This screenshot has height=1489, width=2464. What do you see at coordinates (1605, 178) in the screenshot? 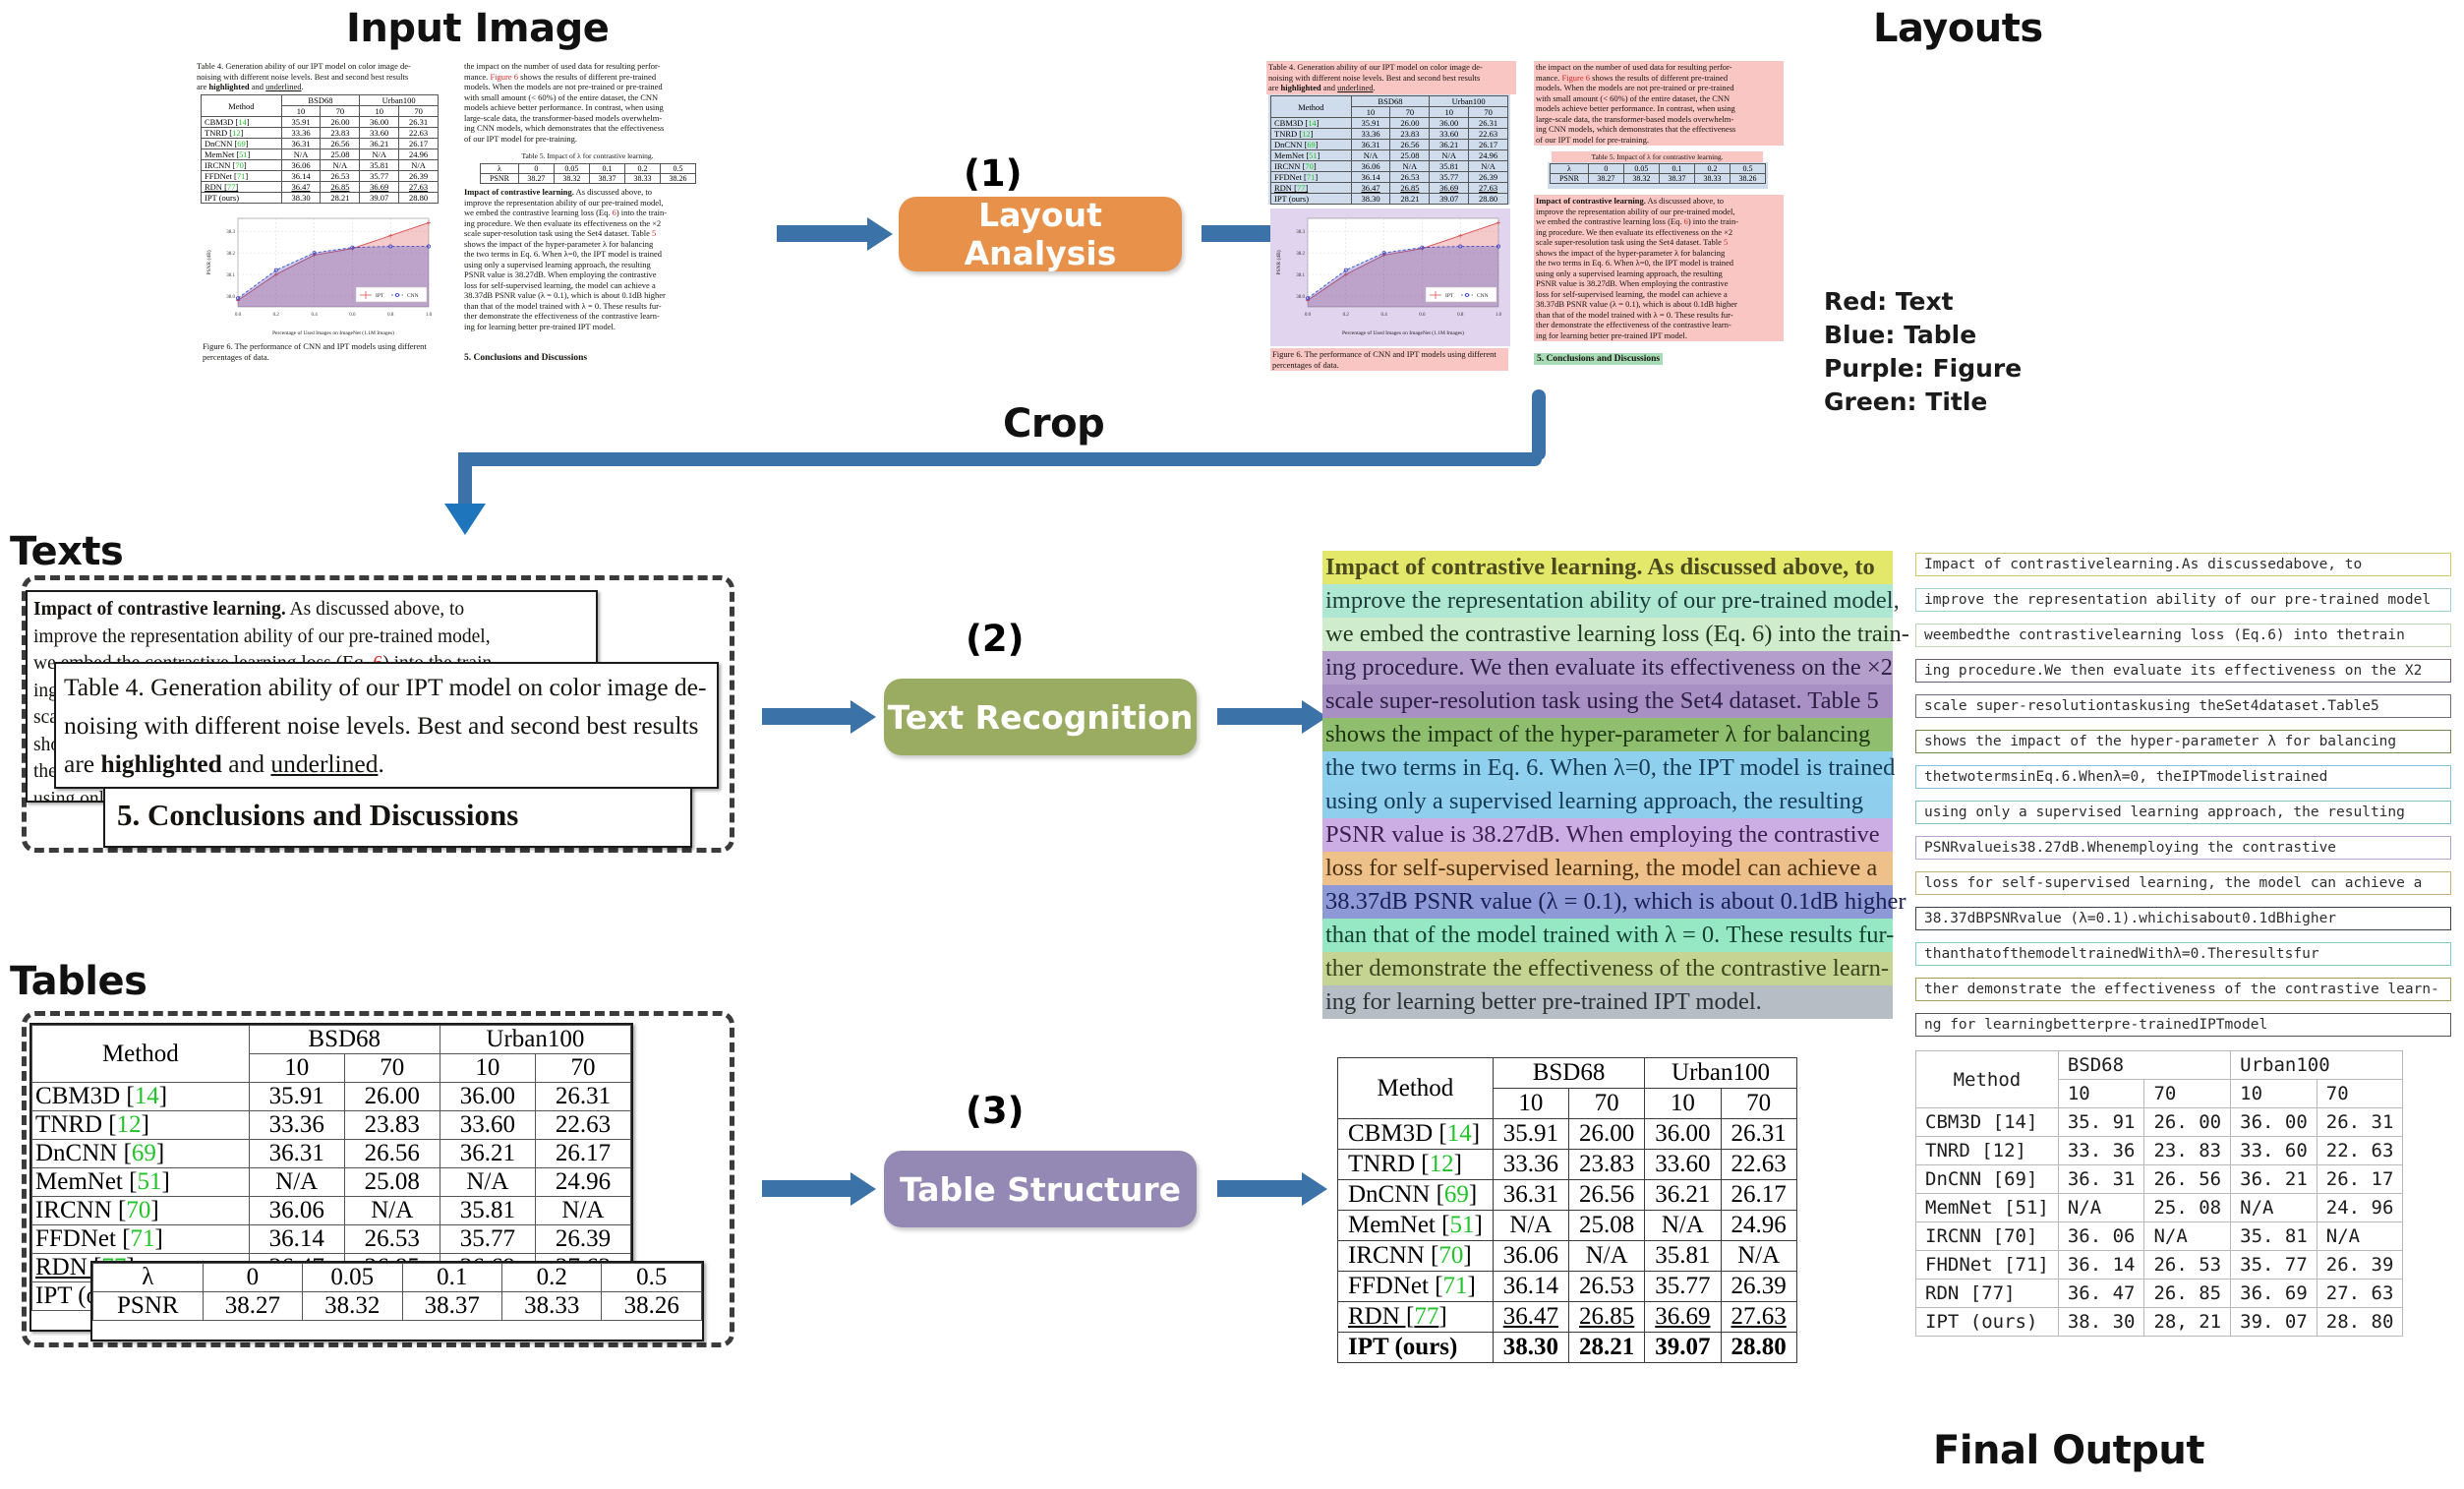
I see `t5-cell-psnr: 38.27` at bounding box center [1605, 178].